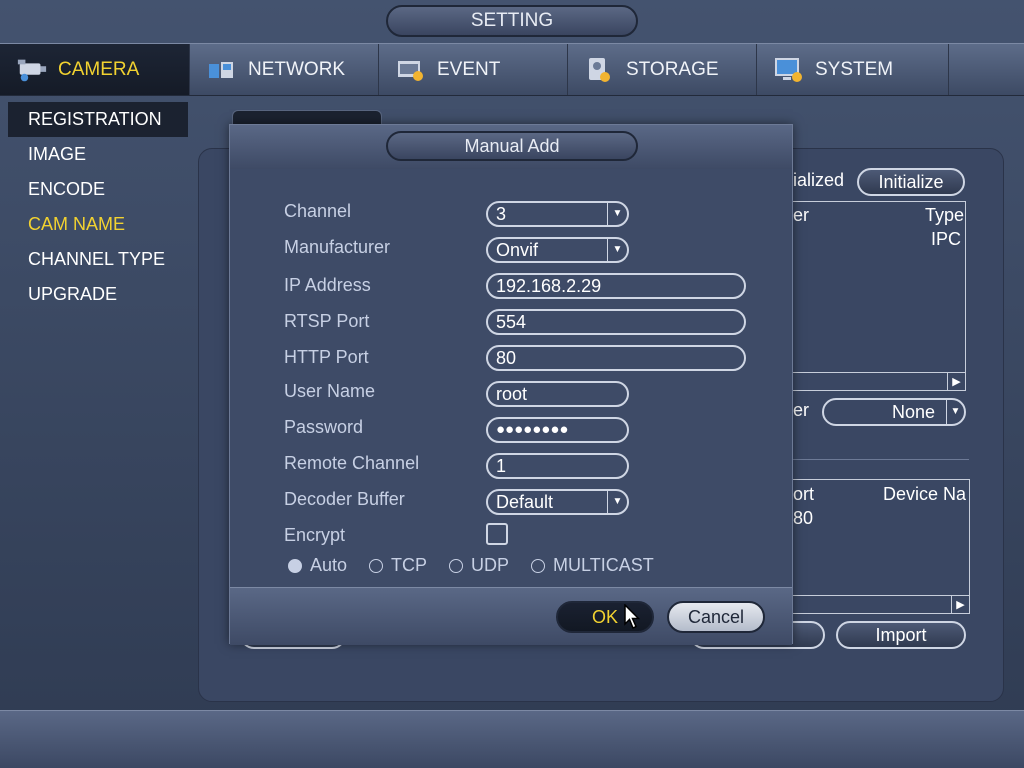 The height and width of the screenshot is (768, 1024). Describe the element at coordinates (32, 70) in the screenshot. I see `camera-icon` at that location.